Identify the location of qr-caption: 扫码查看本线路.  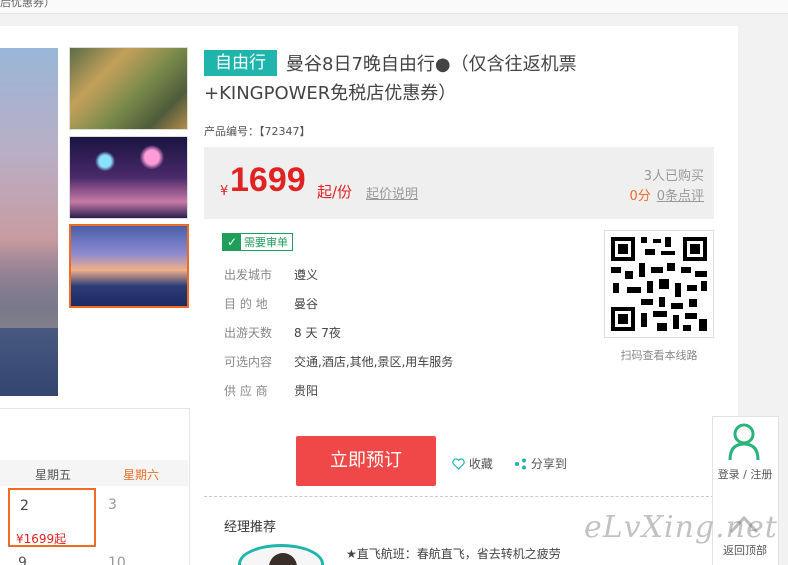
(659, 355).